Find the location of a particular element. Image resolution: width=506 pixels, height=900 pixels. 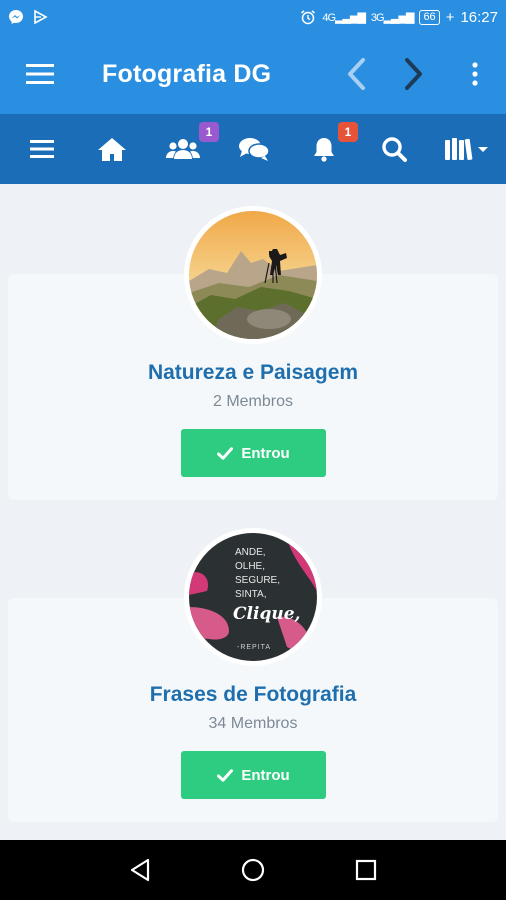

quote-footer: -REPITA is located at coordinates (254, 647).